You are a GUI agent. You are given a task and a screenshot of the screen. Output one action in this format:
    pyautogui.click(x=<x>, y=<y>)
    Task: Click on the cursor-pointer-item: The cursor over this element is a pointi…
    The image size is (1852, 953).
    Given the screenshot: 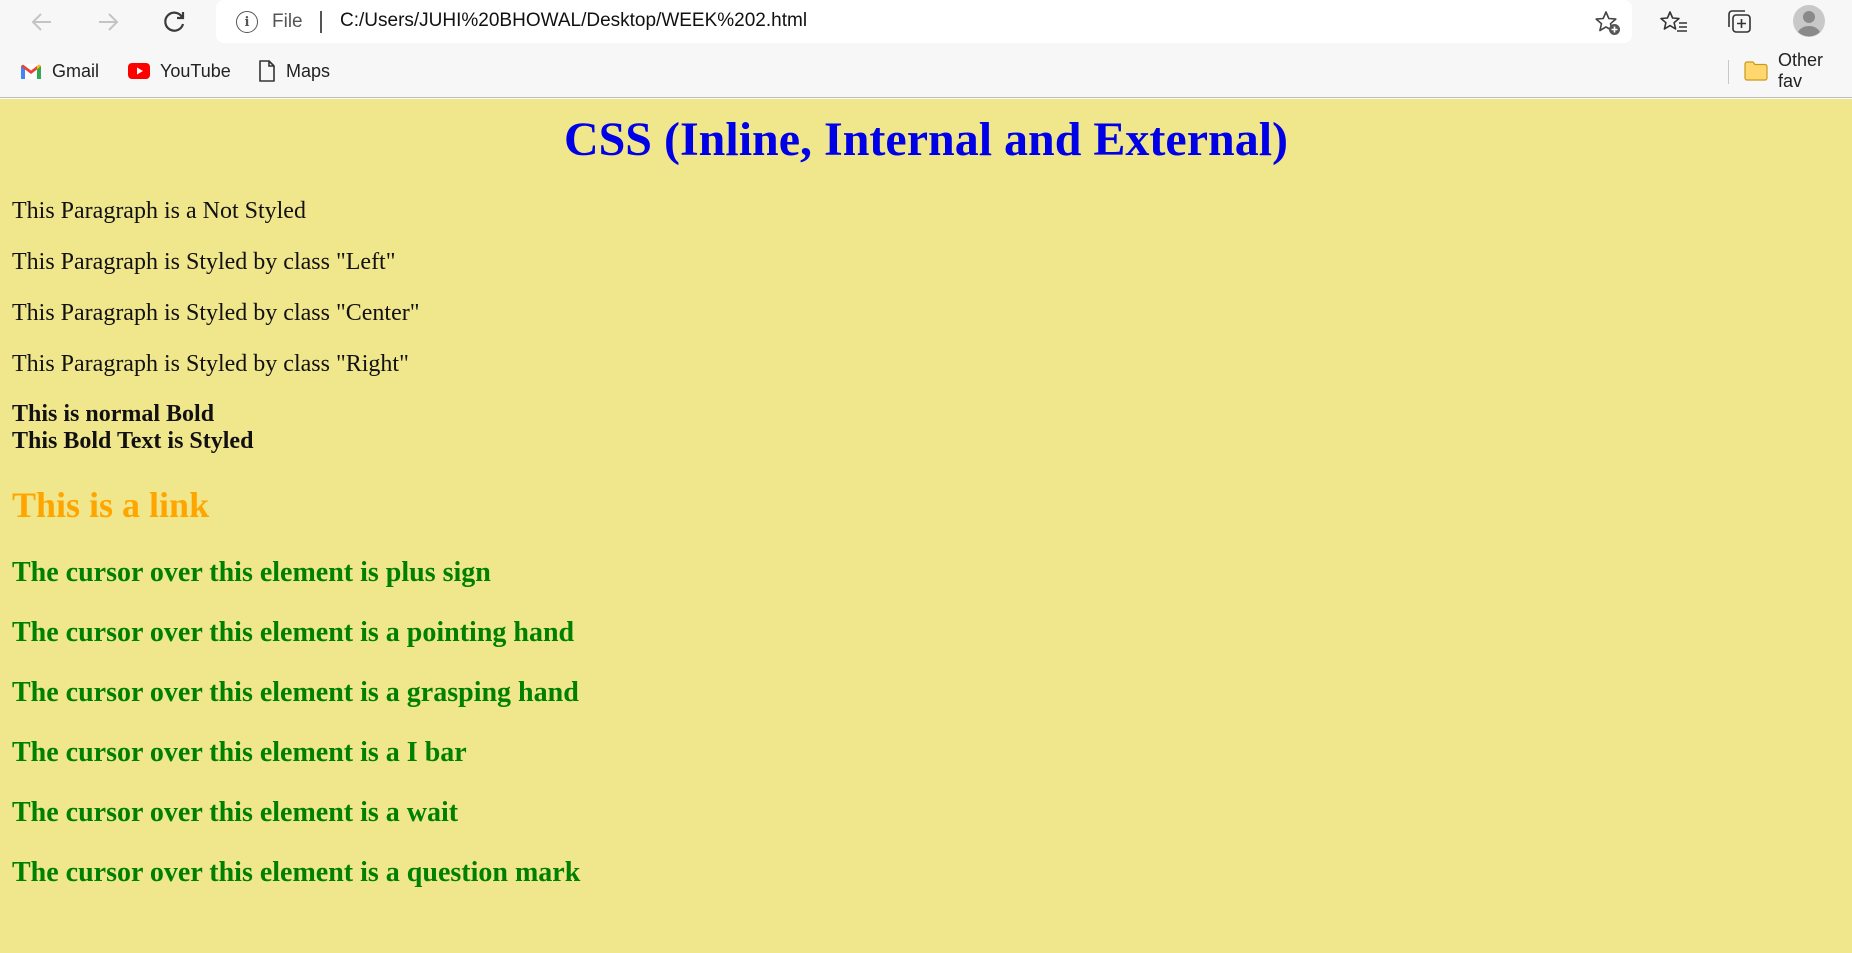 What is the action you would take?
    pyautogui.click(x=293, y=633)
    